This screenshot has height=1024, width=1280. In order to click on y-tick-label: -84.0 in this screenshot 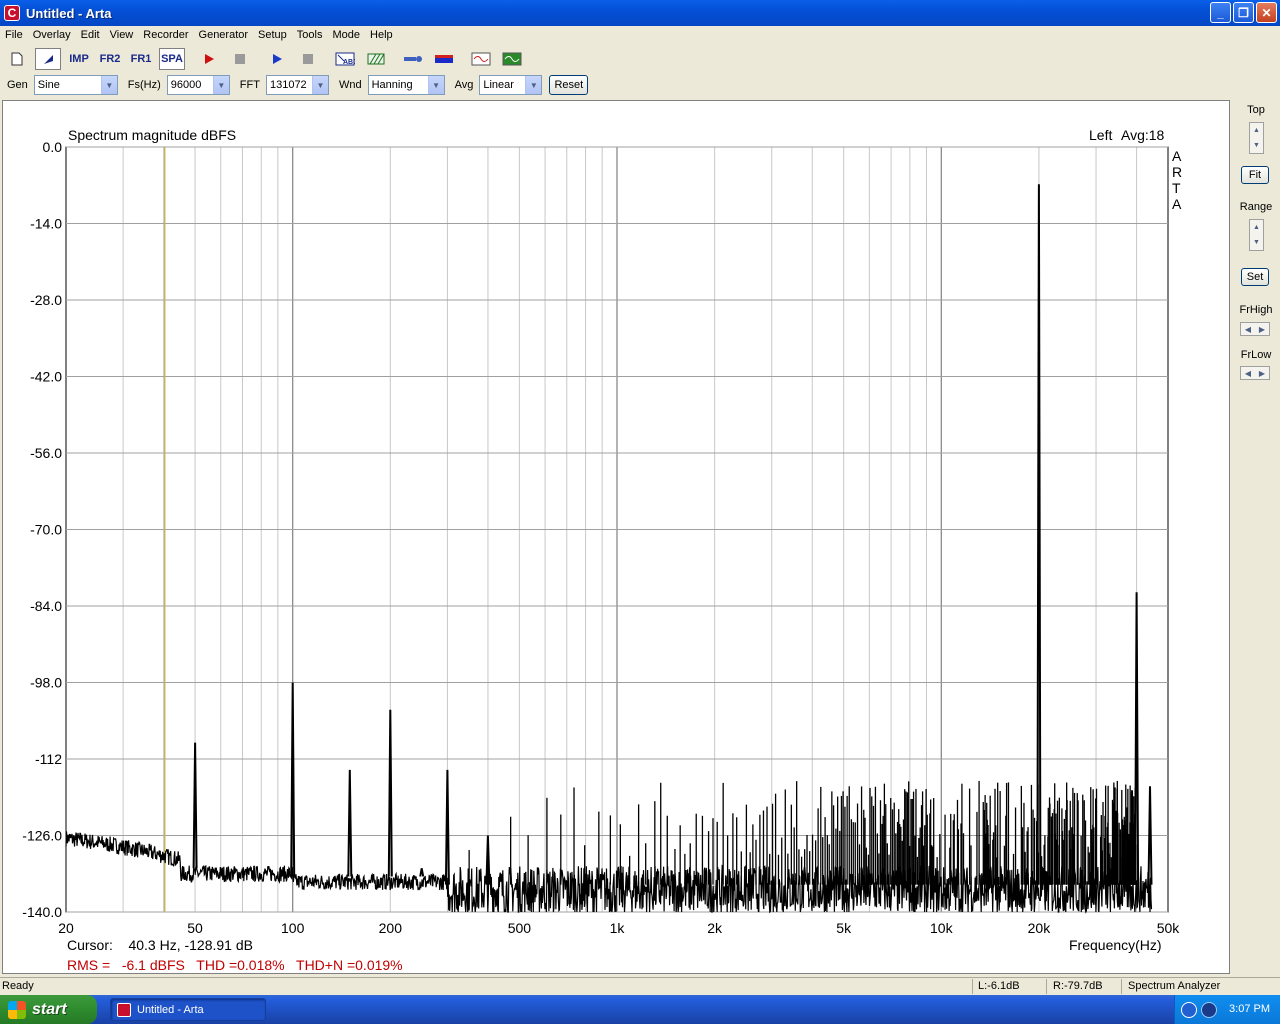, I will do `click(46, 606)`.